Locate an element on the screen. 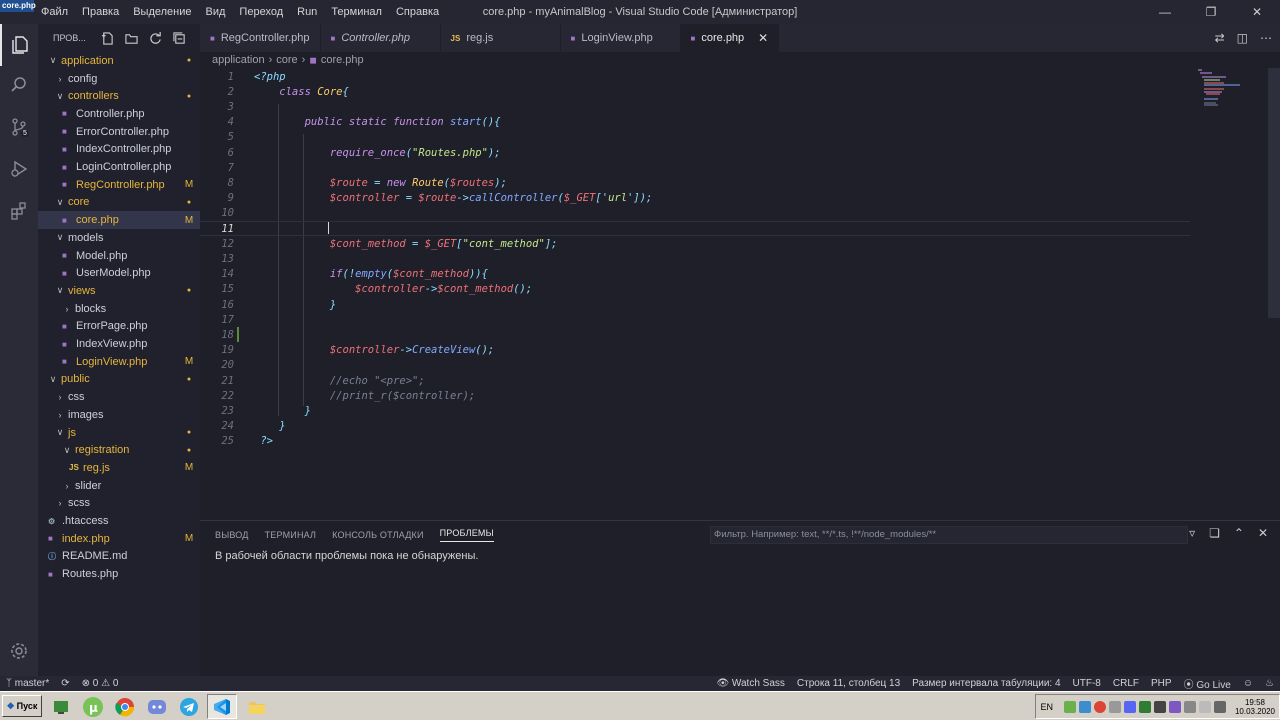  volume-icon is located at coordinates (1219, 706).